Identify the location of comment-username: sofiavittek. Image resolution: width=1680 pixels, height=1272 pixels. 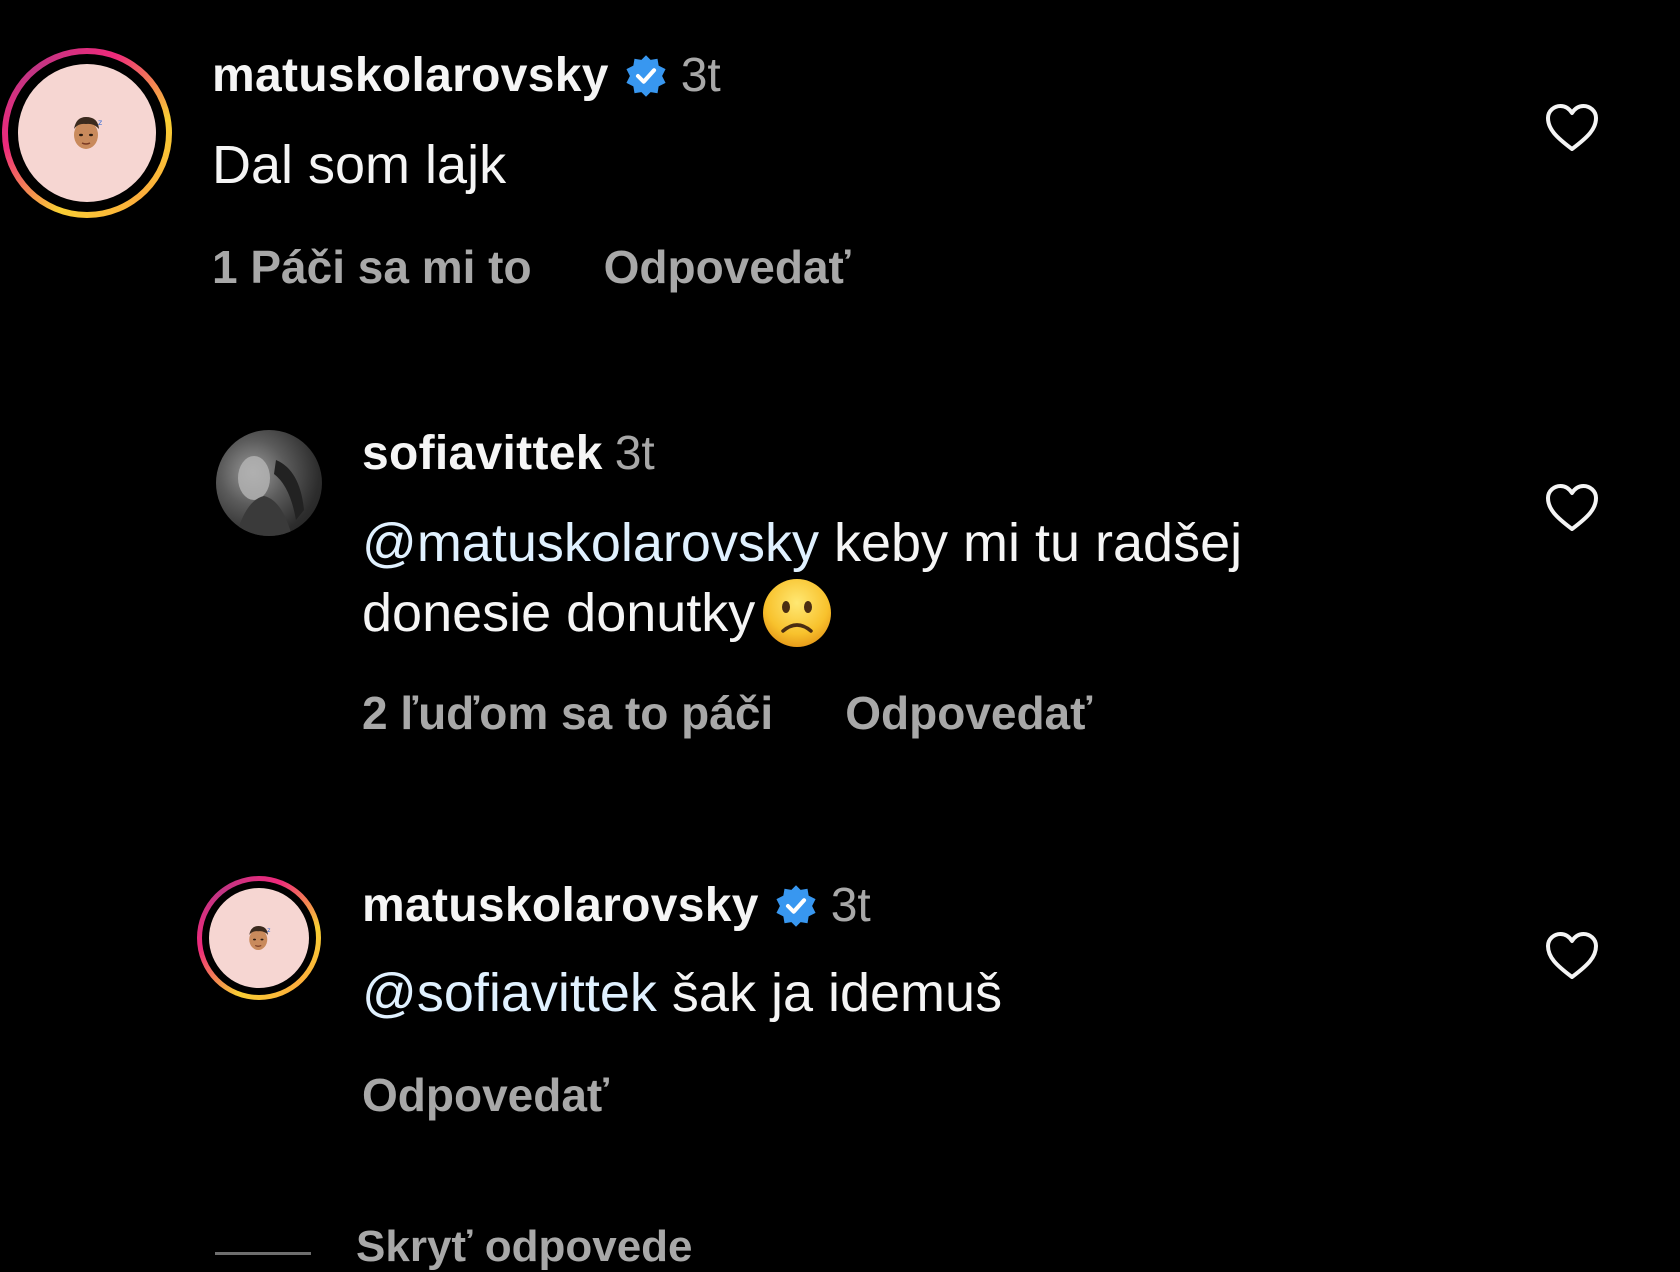
(482, 453).